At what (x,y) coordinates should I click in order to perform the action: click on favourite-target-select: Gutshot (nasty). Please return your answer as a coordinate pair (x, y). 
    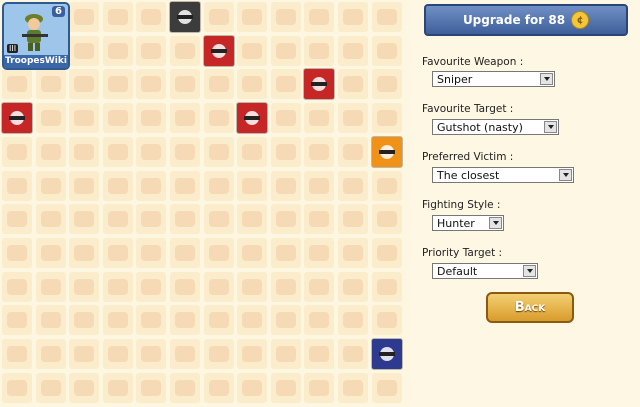
    Looking at the image, I should click on (495, 127).